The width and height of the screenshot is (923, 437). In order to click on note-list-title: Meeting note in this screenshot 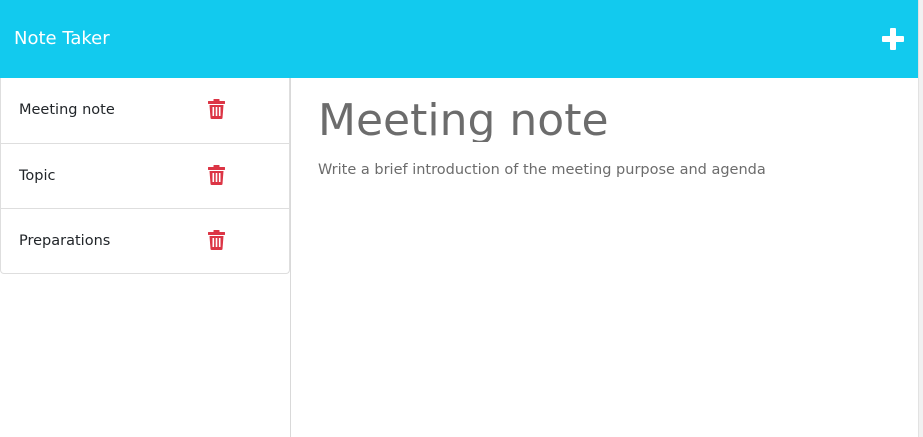, I will do `click(67, 110)`.